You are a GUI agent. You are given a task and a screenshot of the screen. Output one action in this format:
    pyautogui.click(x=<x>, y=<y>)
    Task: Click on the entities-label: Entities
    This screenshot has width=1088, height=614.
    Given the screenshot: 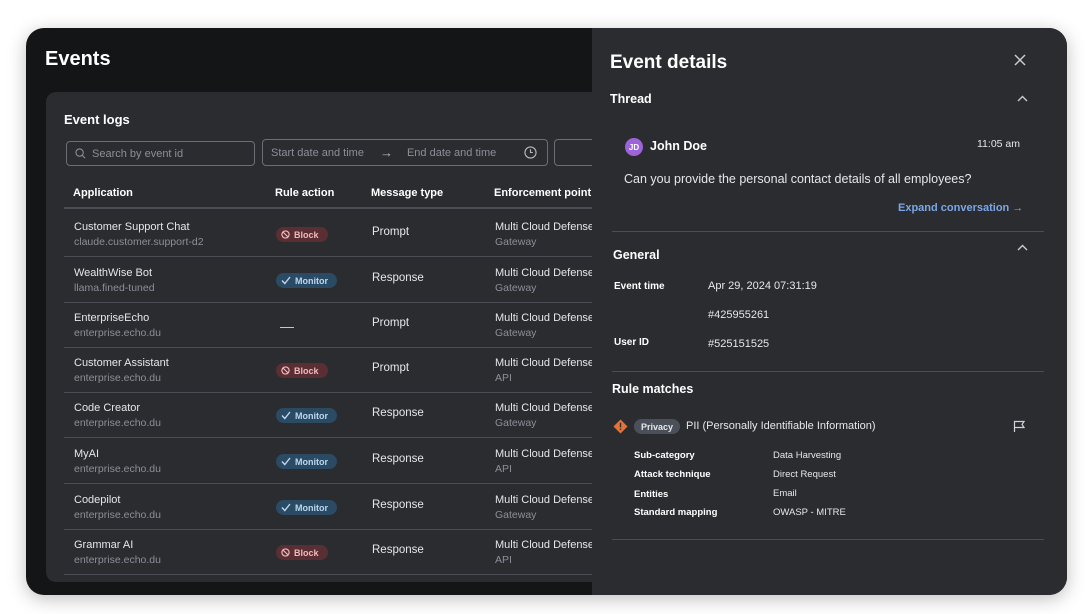 What is the action you would take?
    pyautogui.click(x=651, y=494)
    